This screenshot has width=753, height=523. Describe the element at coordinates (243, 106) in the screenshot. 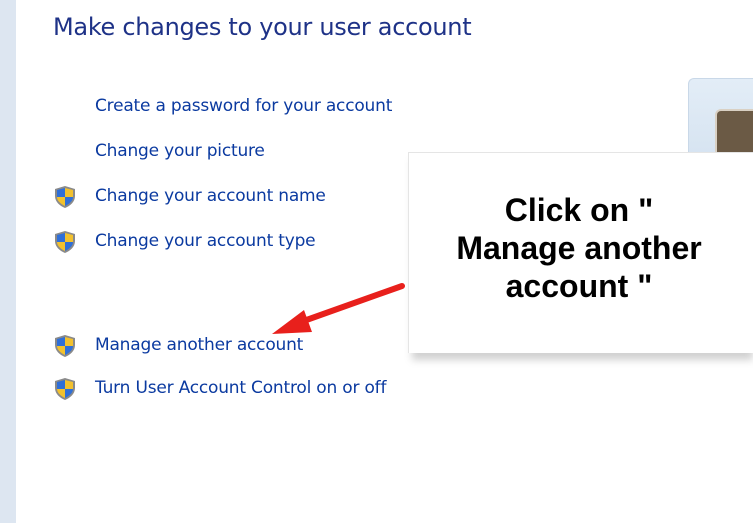

I see `create-password-link: Create a password for your account` at that location.